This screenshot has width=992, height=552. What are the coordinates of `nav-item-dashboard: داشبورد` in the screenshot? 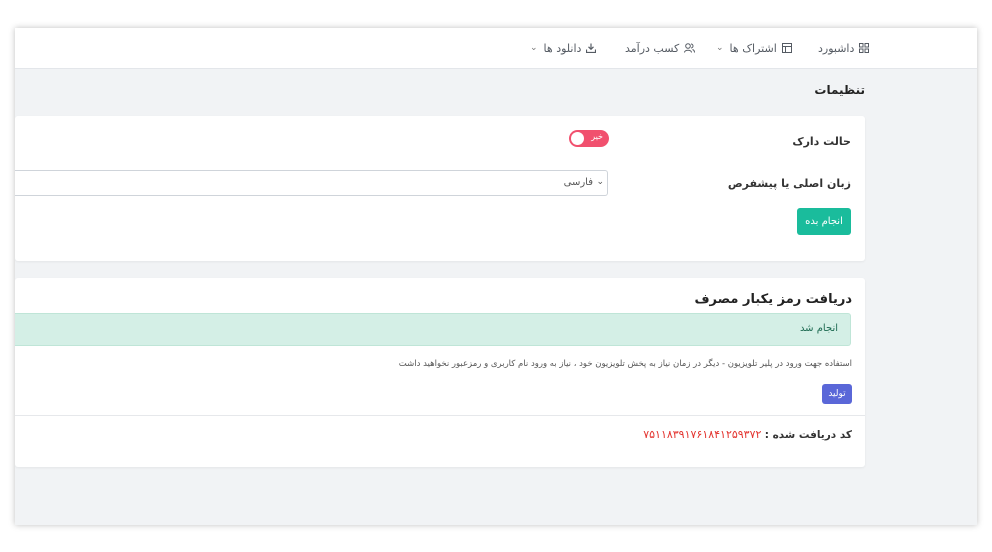 It's located at (844, 48).